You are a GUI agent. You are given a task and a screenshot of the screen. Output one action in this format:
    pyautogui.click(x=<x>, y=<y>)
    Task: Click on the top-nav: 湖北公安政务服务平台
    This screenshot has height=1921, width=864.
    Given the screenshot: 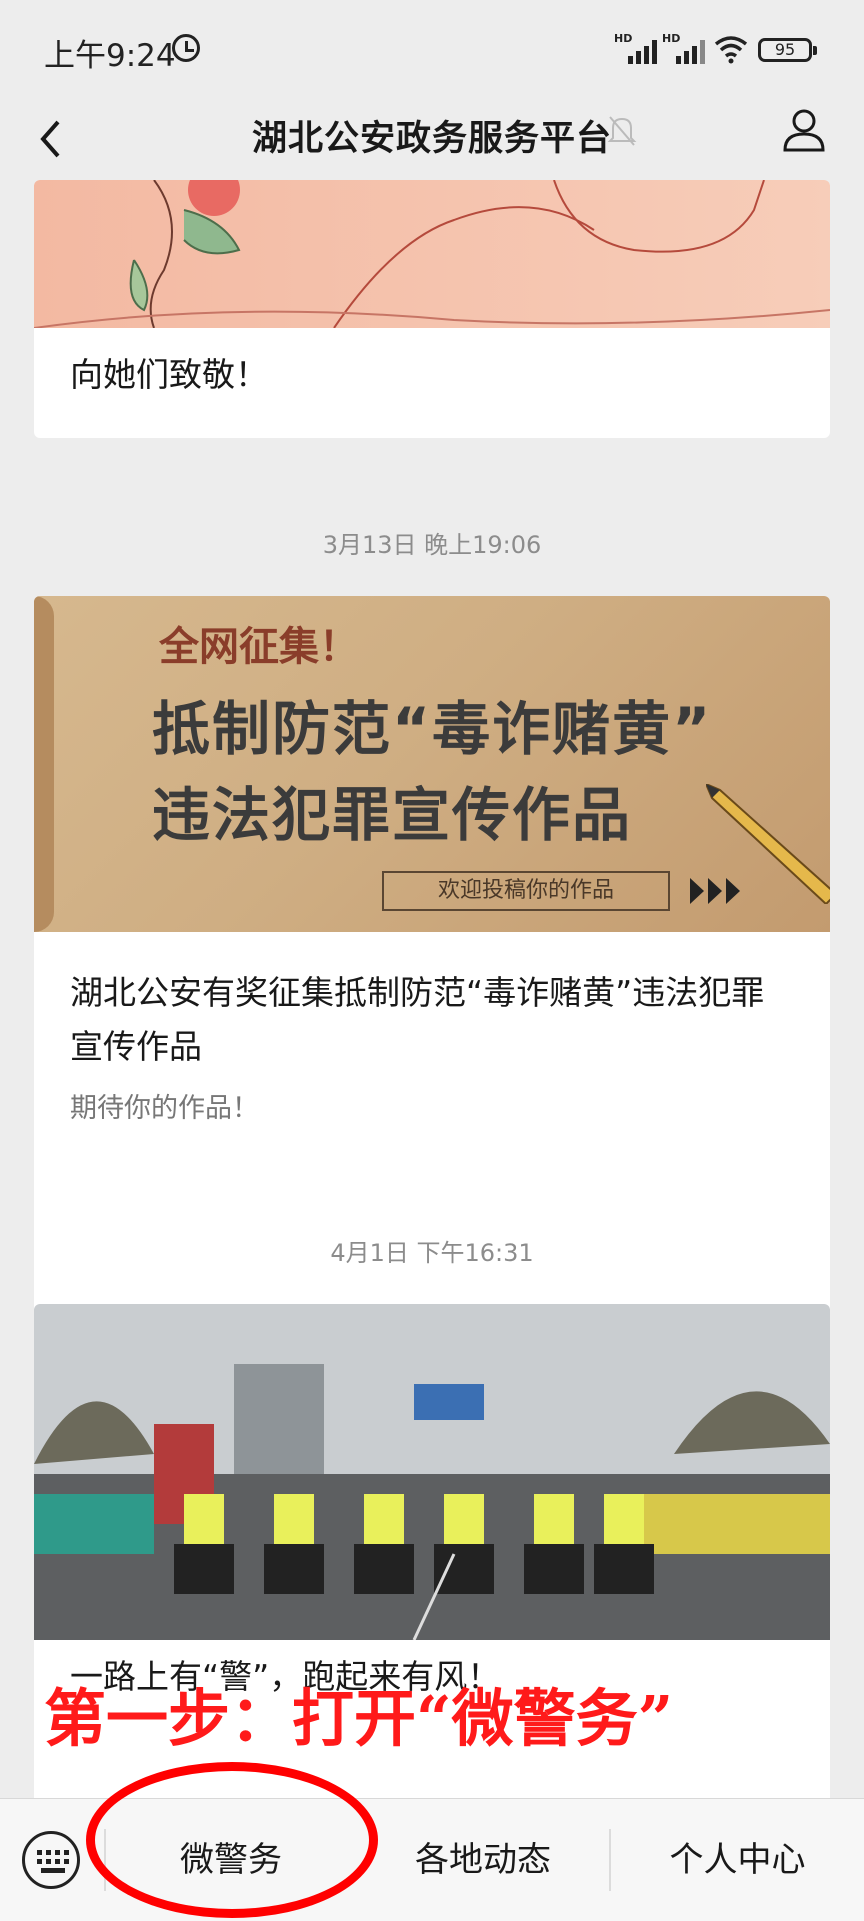 What is the action you would take?
    pyautogui.click(x=432, y=140)
    